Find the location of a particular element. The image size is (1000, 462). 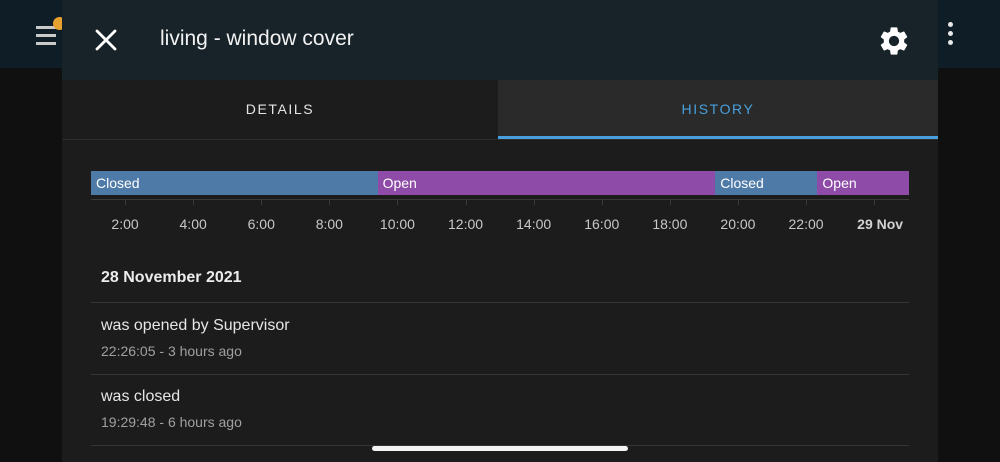

tab-history-label: HISTORY is located at coordinates (718, 109).